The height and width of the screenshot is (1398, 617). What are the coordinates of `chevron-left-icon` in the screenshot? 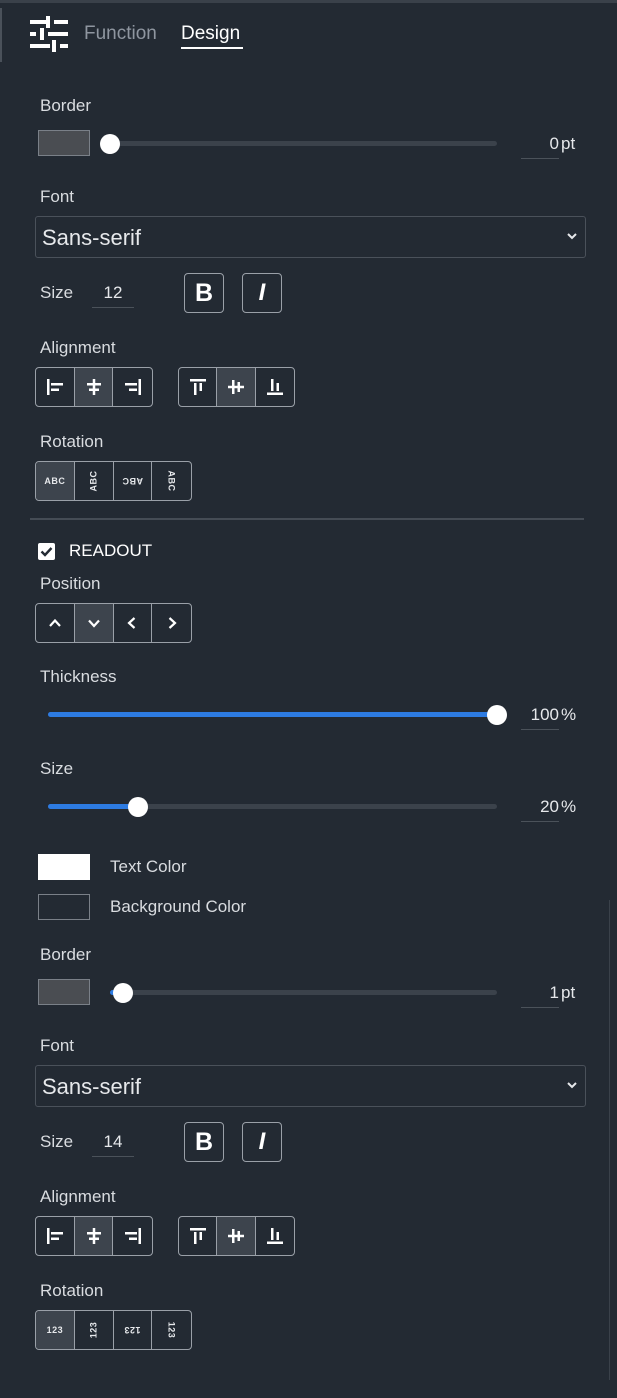 It's located at (131, 623).